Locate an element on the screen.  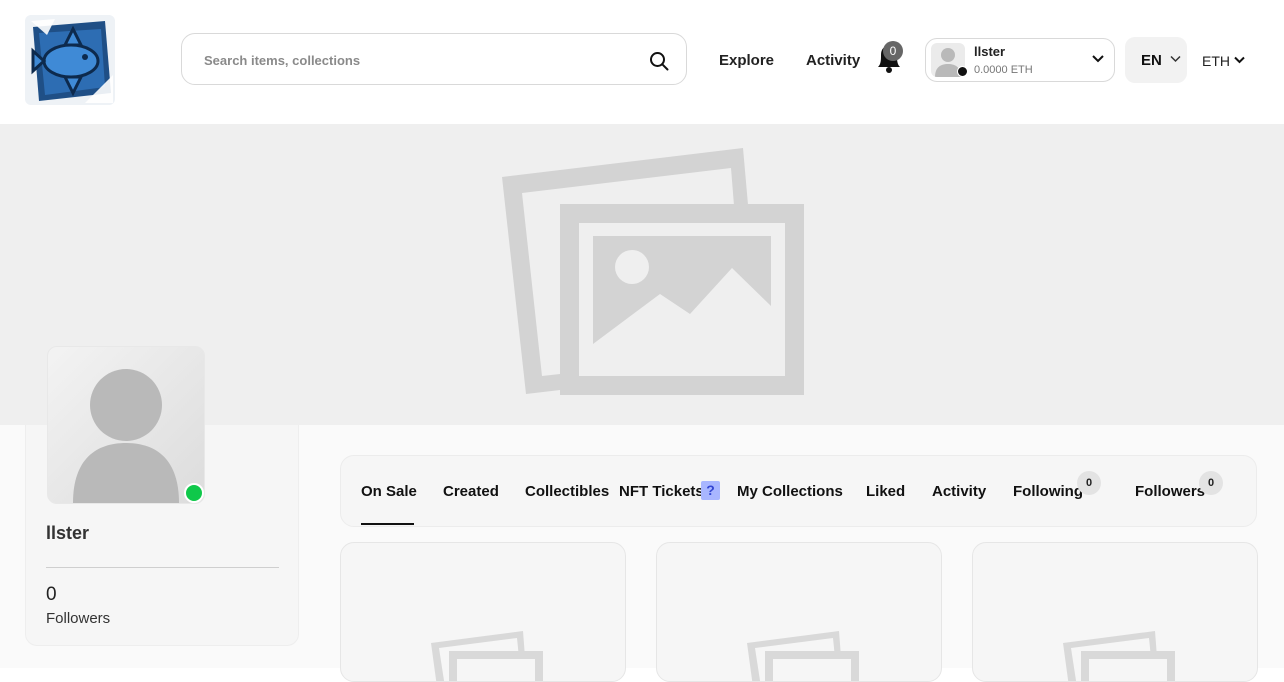
language-selector: EN is located at coordinates (1156, 60).